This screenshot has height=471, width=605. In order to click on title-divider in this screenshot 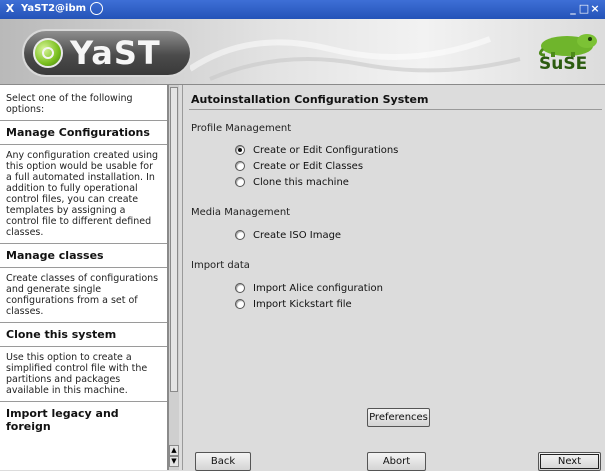, I will do `click(395, 109)`.